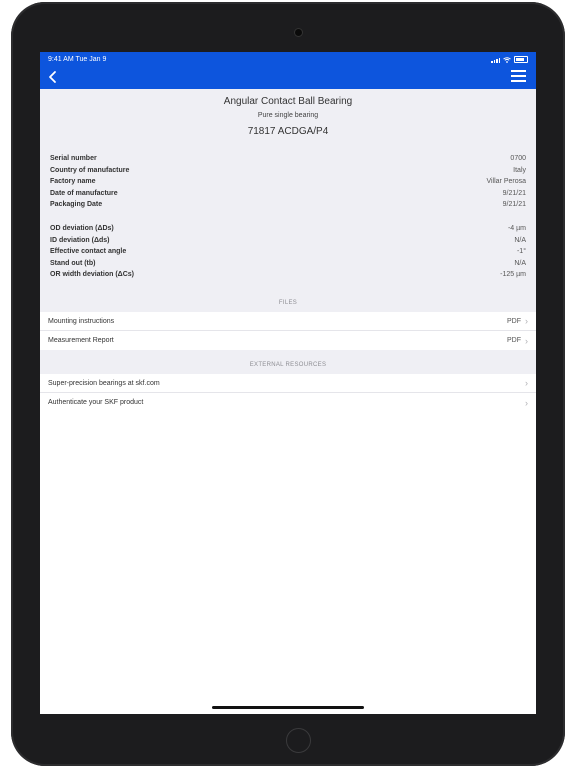 This screenshot has height=768, width=576. I want to click on status-time: 9:41 AM Tue Jan 9, so click(77, 59).